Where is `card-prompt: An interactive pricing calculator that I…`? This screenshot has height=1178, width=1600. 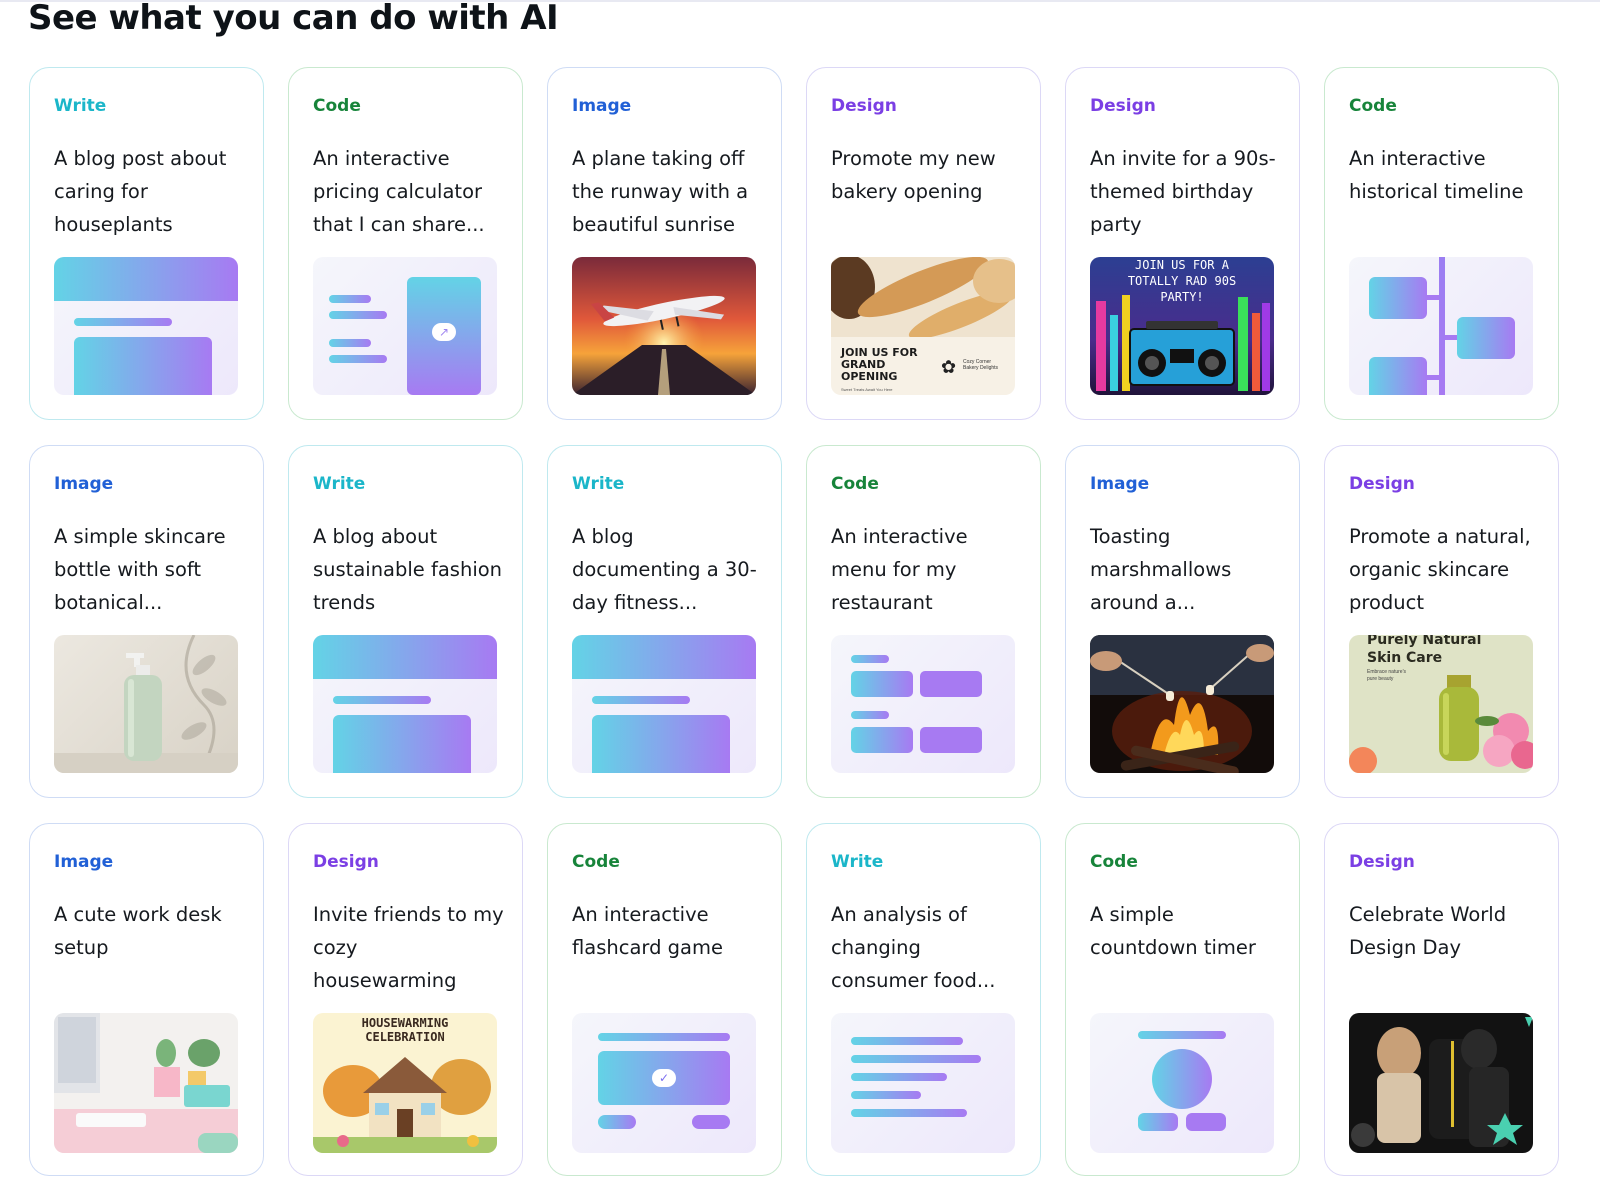 card-prompt: An interactive pricing calculator that I… is located at coordinates (399, 191).